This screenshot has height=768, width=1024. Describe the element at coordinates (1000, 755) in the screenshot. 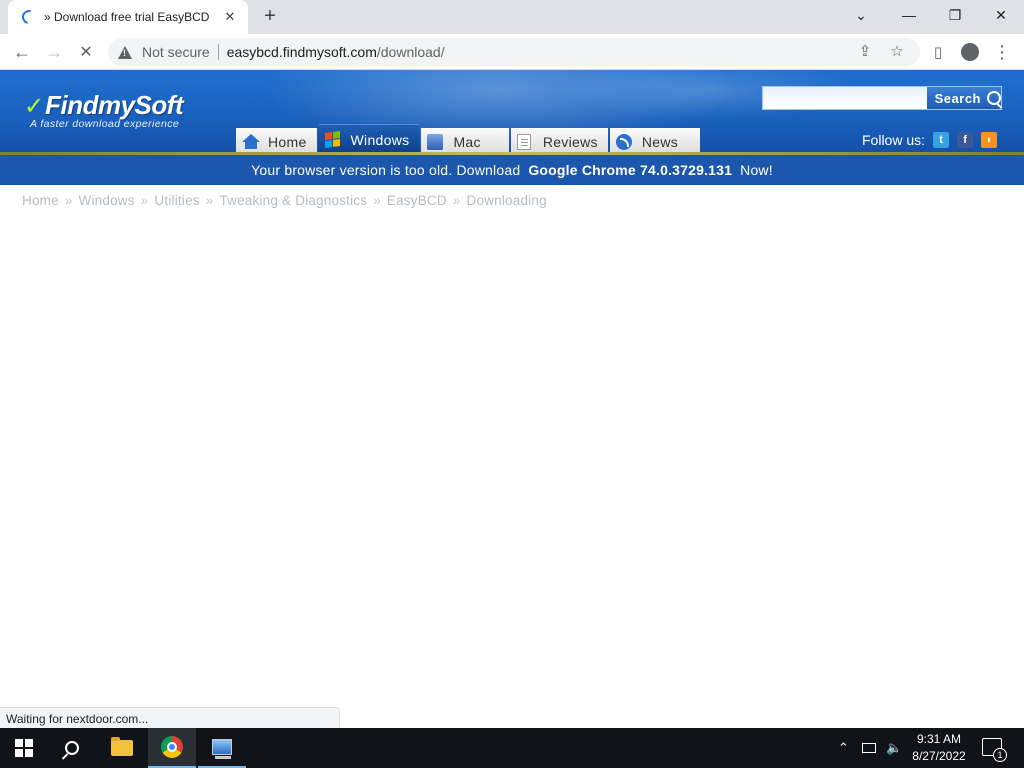

I see `notification-count: 1` at that location.